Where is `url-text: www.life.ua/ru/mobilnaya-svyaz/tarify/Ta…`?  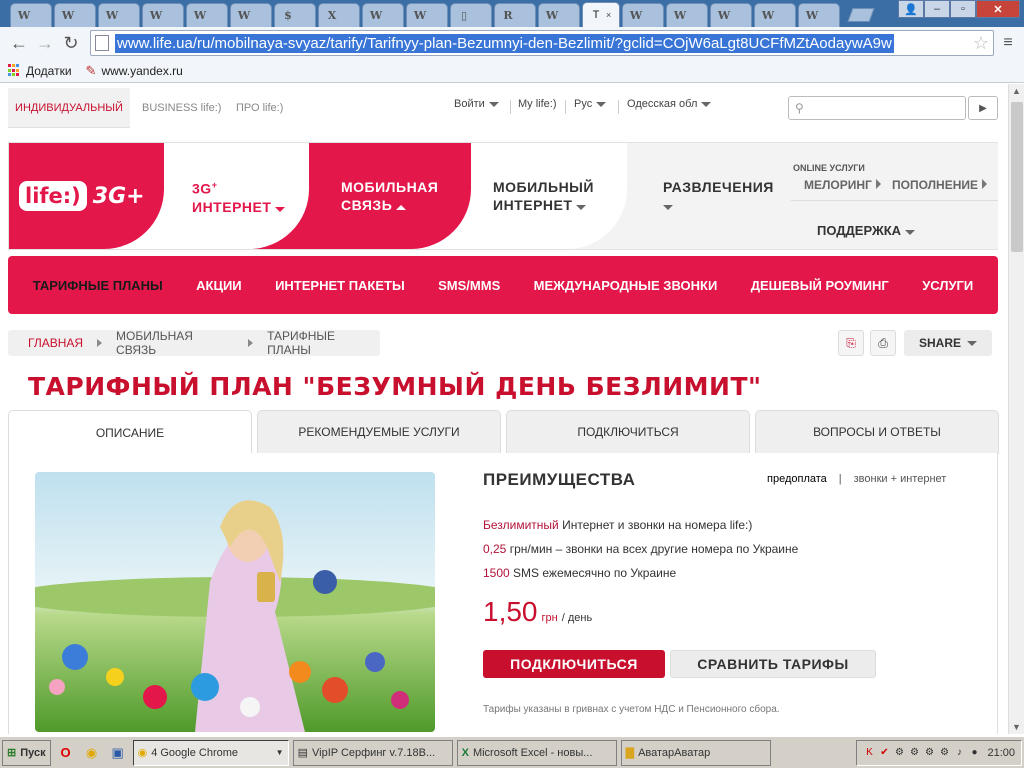 url-text: www.life.ua/ru/mobilnaya-svyaz/tarify/Ta… is located at coordinates (504, 43).